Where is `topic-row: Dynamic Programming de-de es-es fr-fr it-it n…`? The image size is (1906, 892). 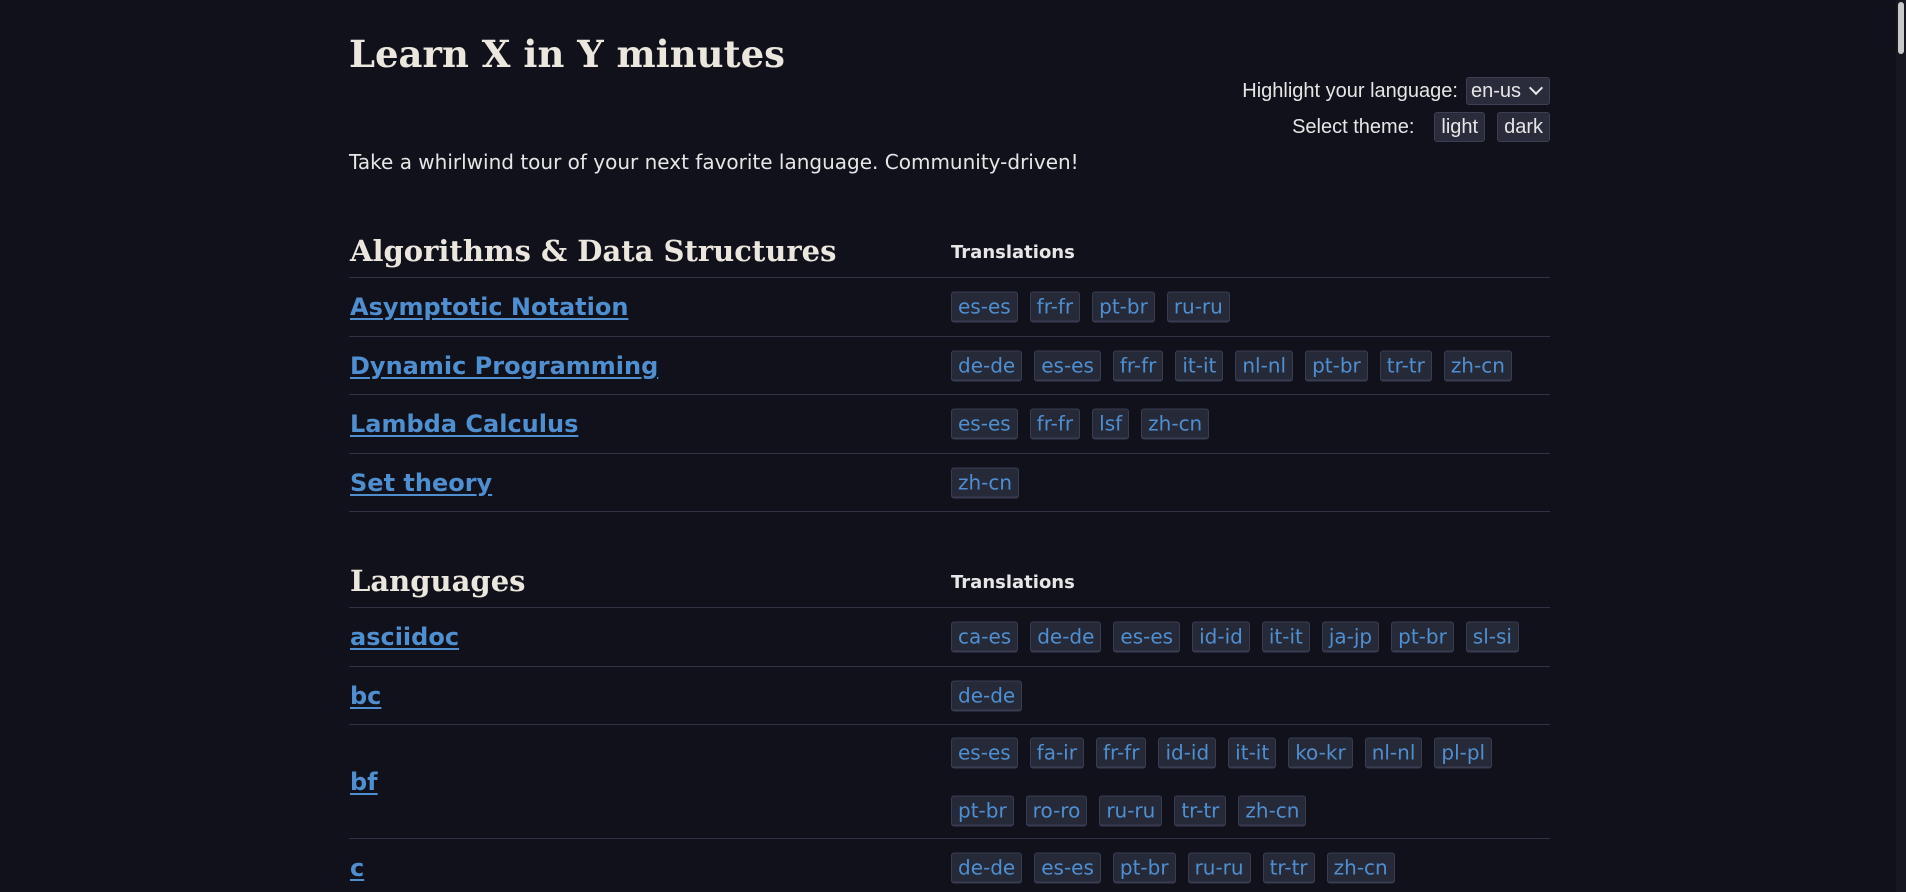
topic-row: Dynamic Programming de-de es-es fr-fr it-it n… is located at coordinates (949, 366).